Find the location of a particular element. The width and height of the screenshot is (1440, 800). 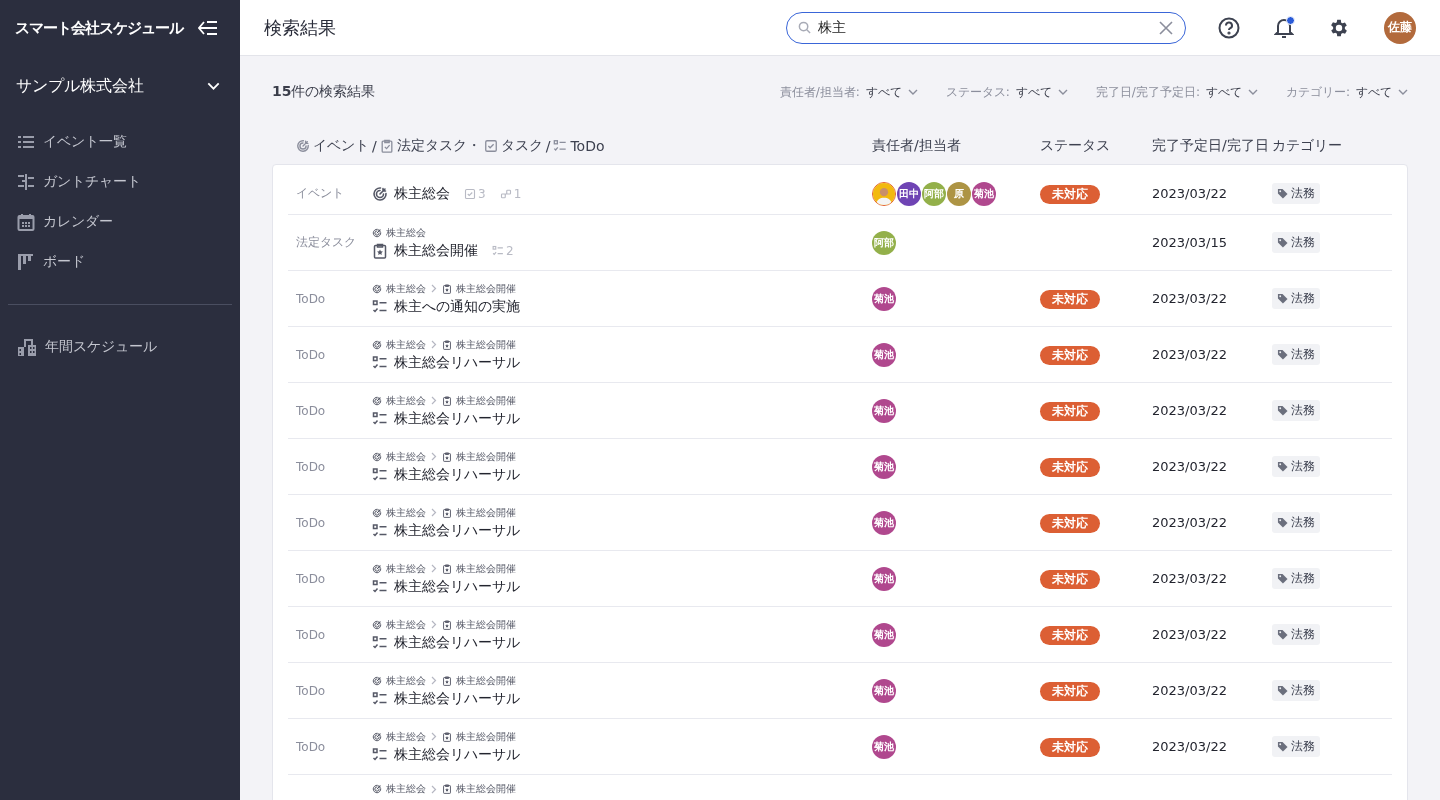

item-title: 株主総会開催 is located at coordinates (436, 250).